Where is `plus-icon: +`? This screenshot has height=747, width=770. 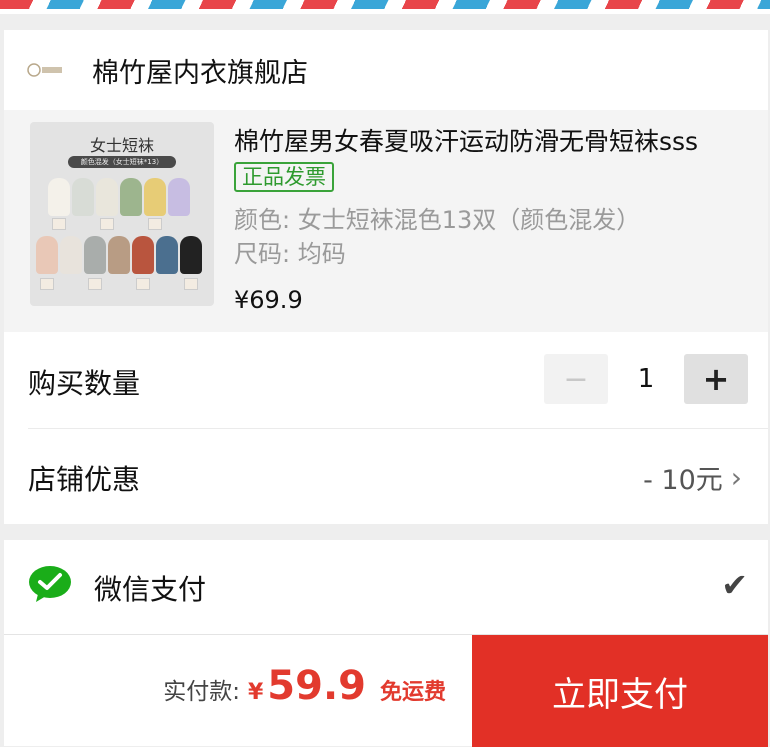
plus-icon: + is located at coordinates (716, 379).